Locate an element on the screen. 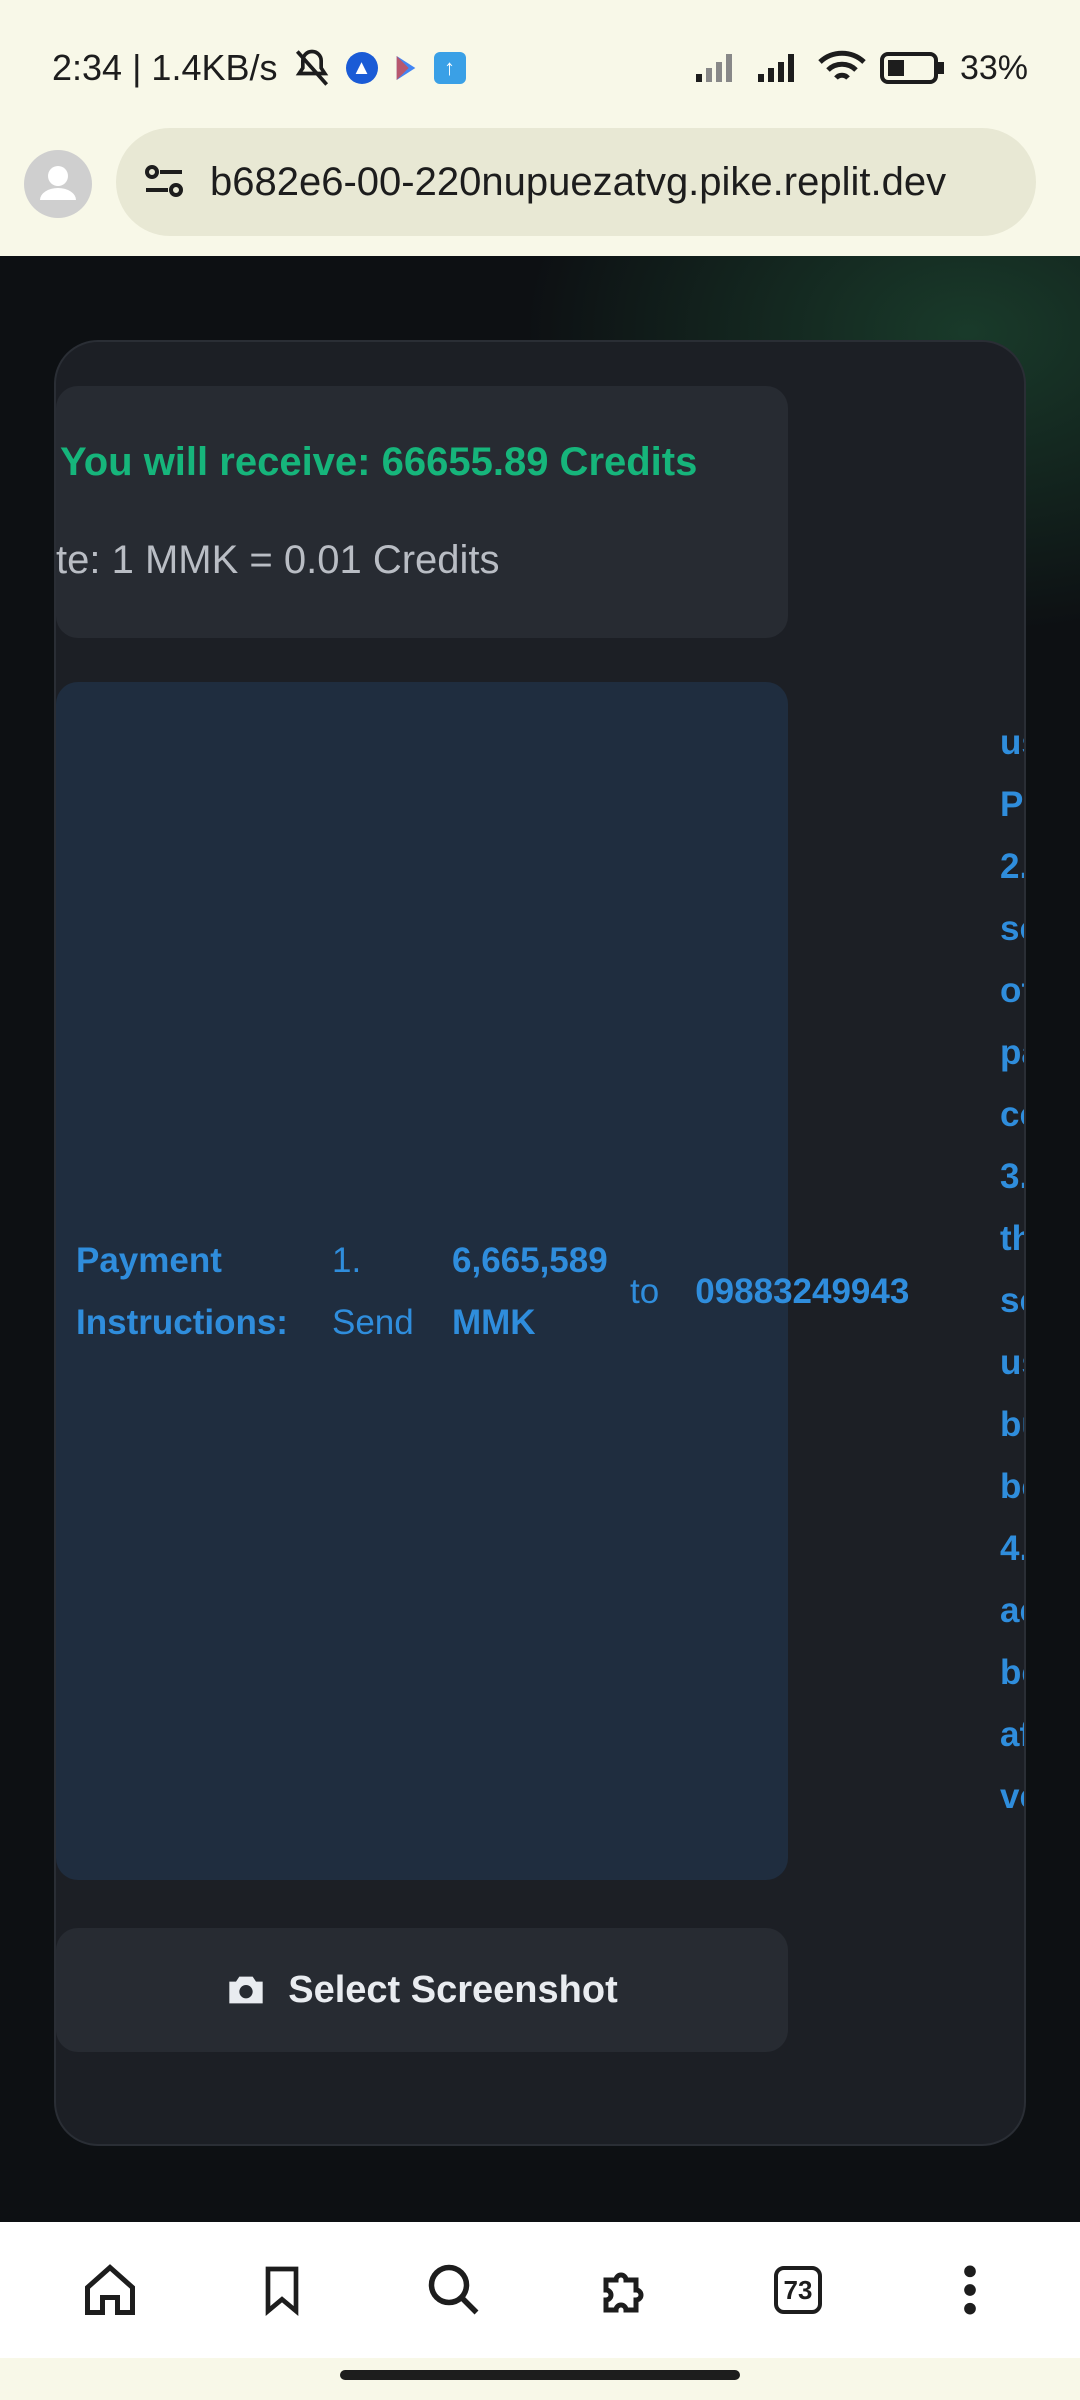  overflow-text-line: 3. is located at coordinates (1012, 1176).